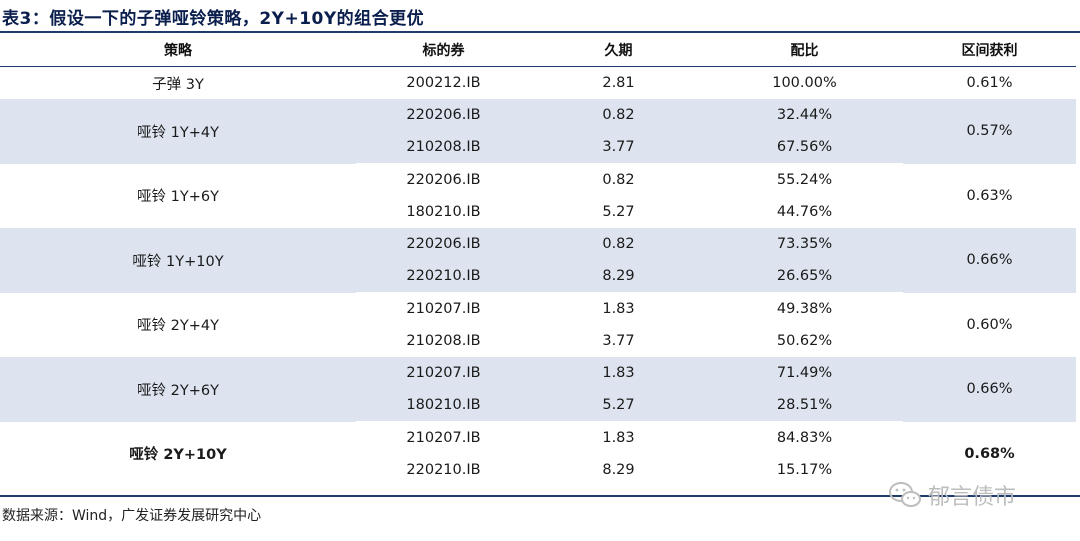  What do you see at coordinates (989, 131) in the screenshot?
I see `cell-gain: 0.57%` at bounding box center [989, 131].